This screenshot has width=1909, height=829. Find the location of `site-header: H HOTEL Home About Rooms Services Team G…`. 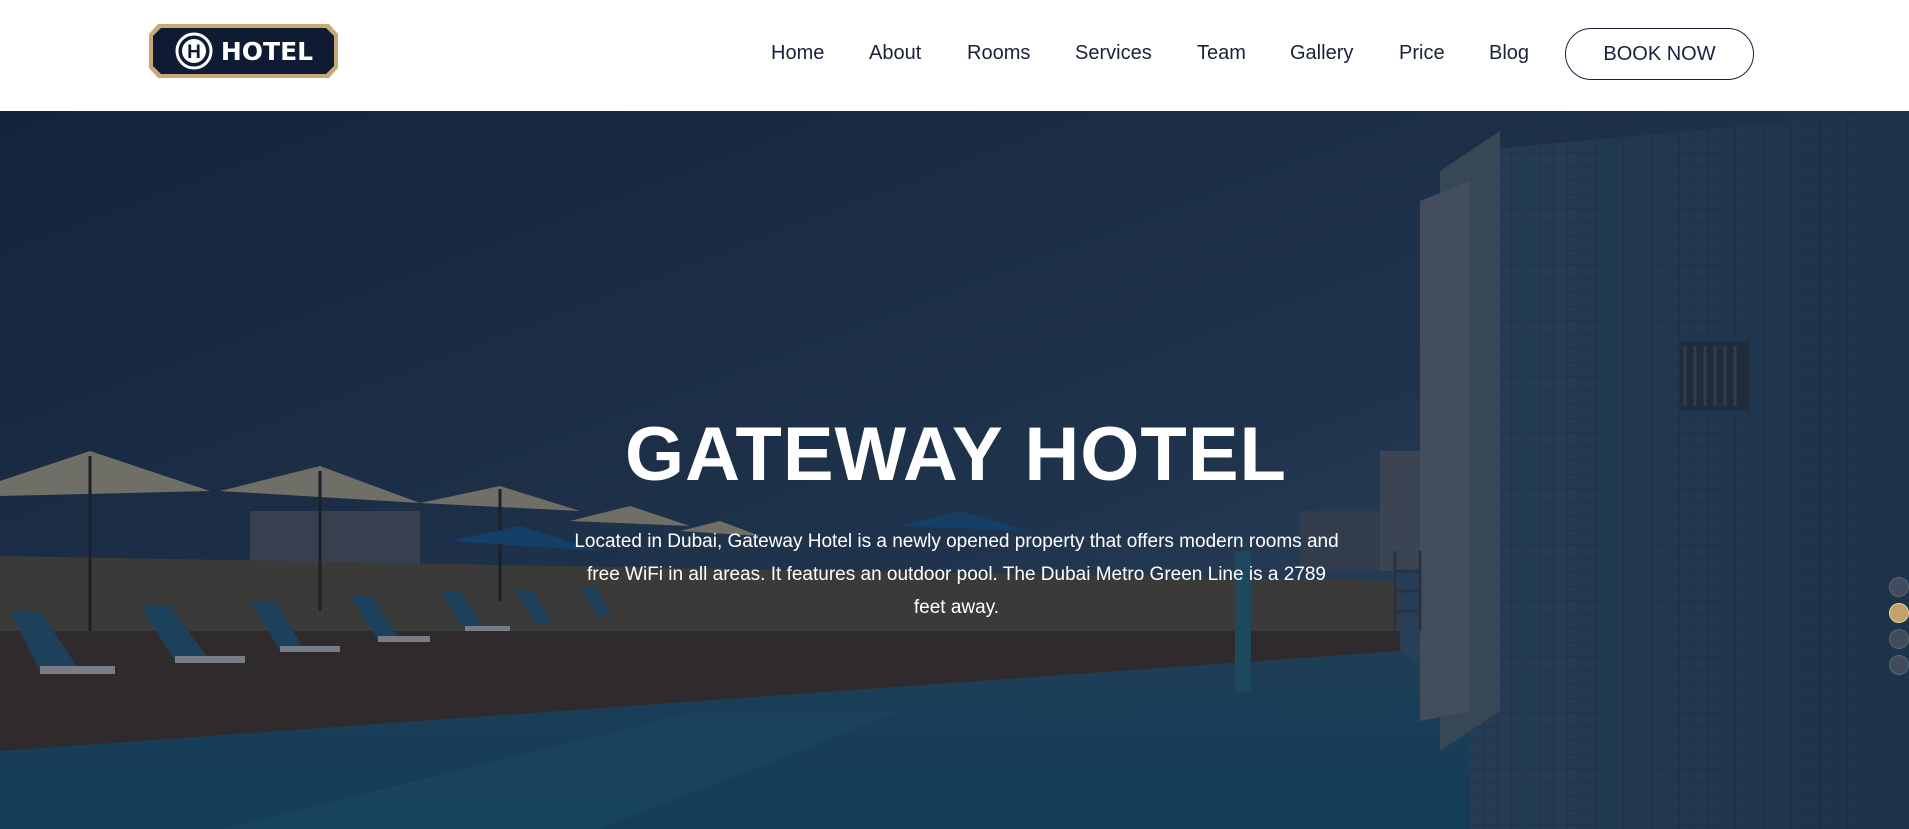

site-header: H HOTEL Home About Rooms Services Team G… is located at coordinates (954, 55).